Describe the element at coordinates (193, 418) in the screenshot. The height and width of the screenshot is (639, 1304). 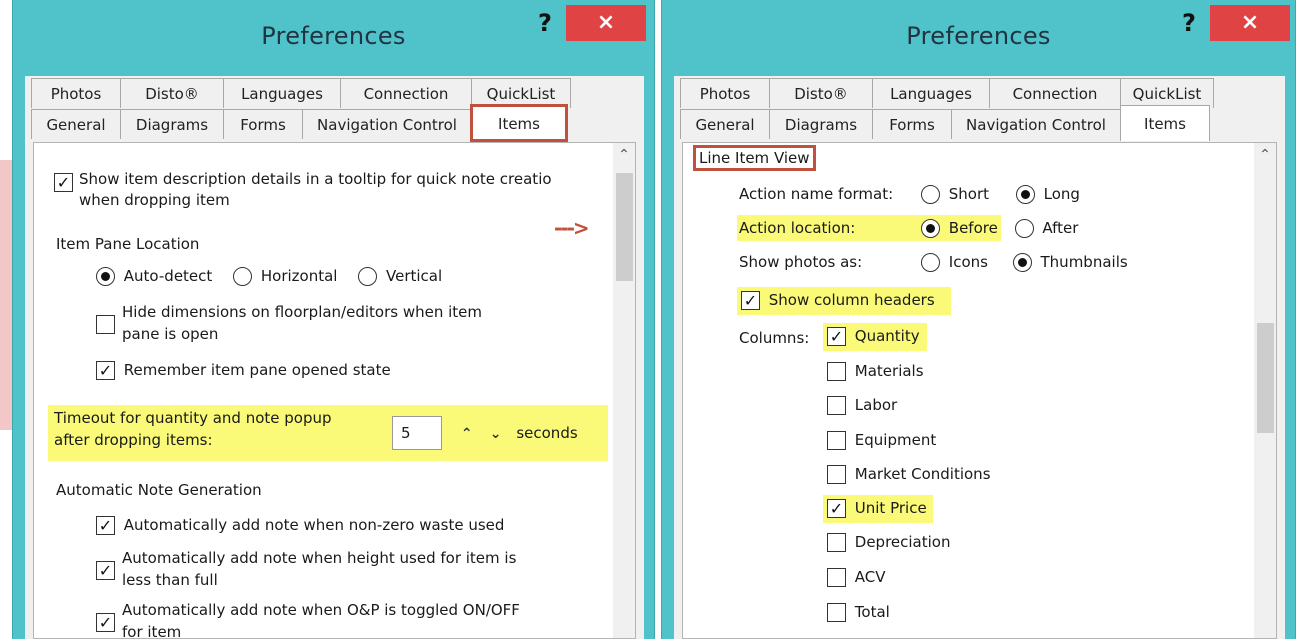
I see `timeout-line1: Timeout for quantity and note popup` at that location.